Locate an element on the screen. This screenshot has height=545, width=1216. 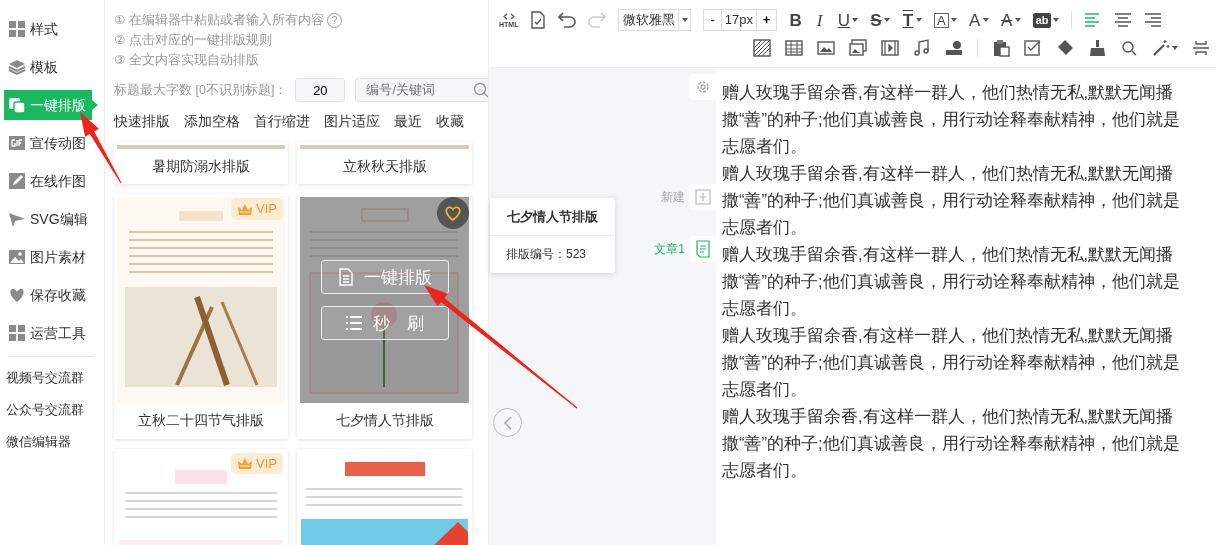
clipboard-icon is located at coordinates (1001, 48).